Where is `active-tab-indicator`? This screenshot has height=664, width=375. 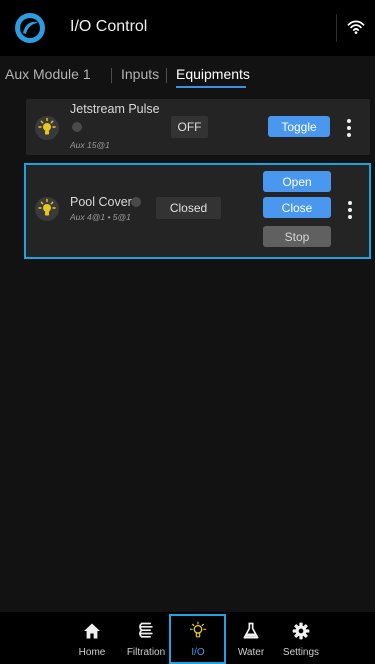 active-tab-indicator is located at coordinates (211, 87).